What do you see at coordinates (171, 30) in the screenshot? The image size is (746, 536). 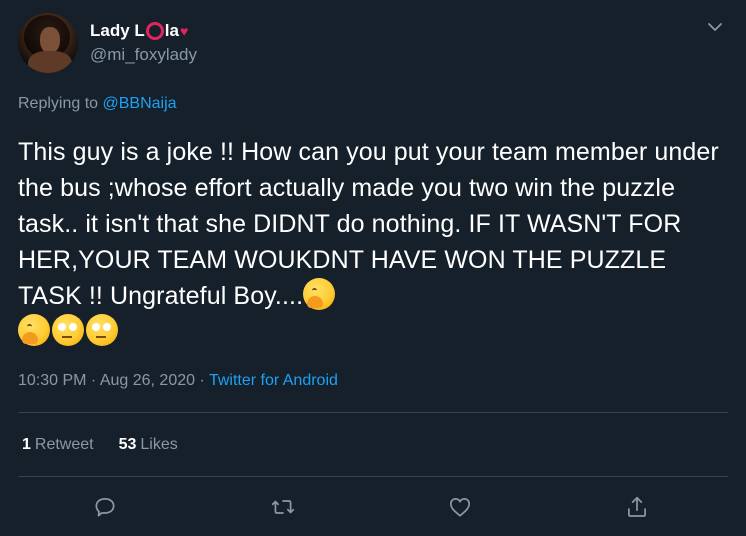 I see `display-name-suffix: la` at bounding box center [171, 30].